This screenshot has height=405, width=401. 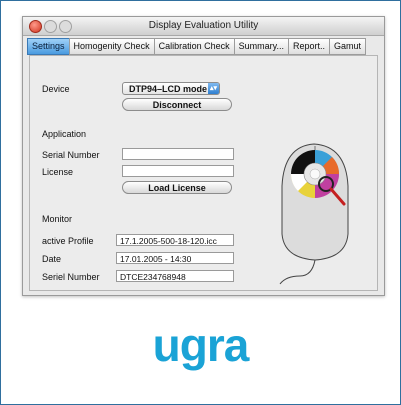 I want to click on window-title: Display Evaluation Utility, so click(x=203, y=25).